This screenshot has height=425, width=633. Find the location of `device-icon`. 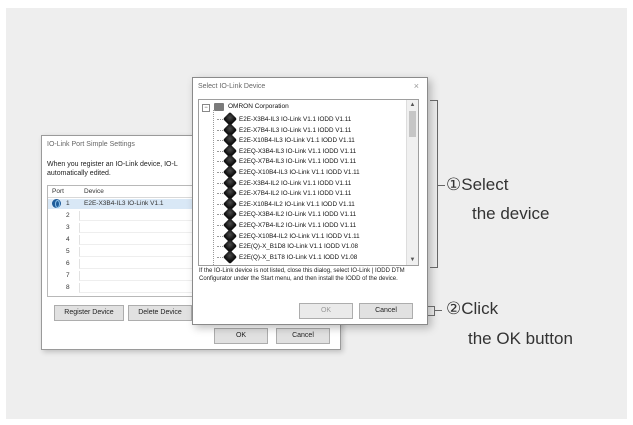

device-icon is located at coordinates (230, 256).